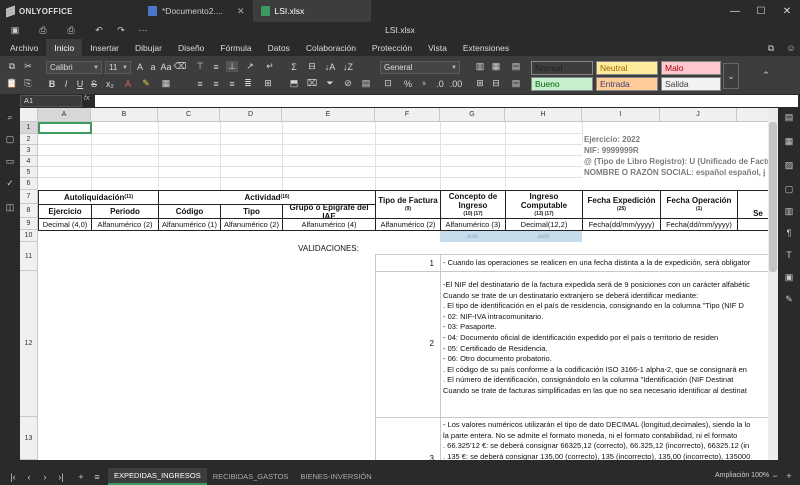  What do you see at coordinates (29, 115) in the screenshot?
I see `select-all-corner` at bounding box center [29, 115].